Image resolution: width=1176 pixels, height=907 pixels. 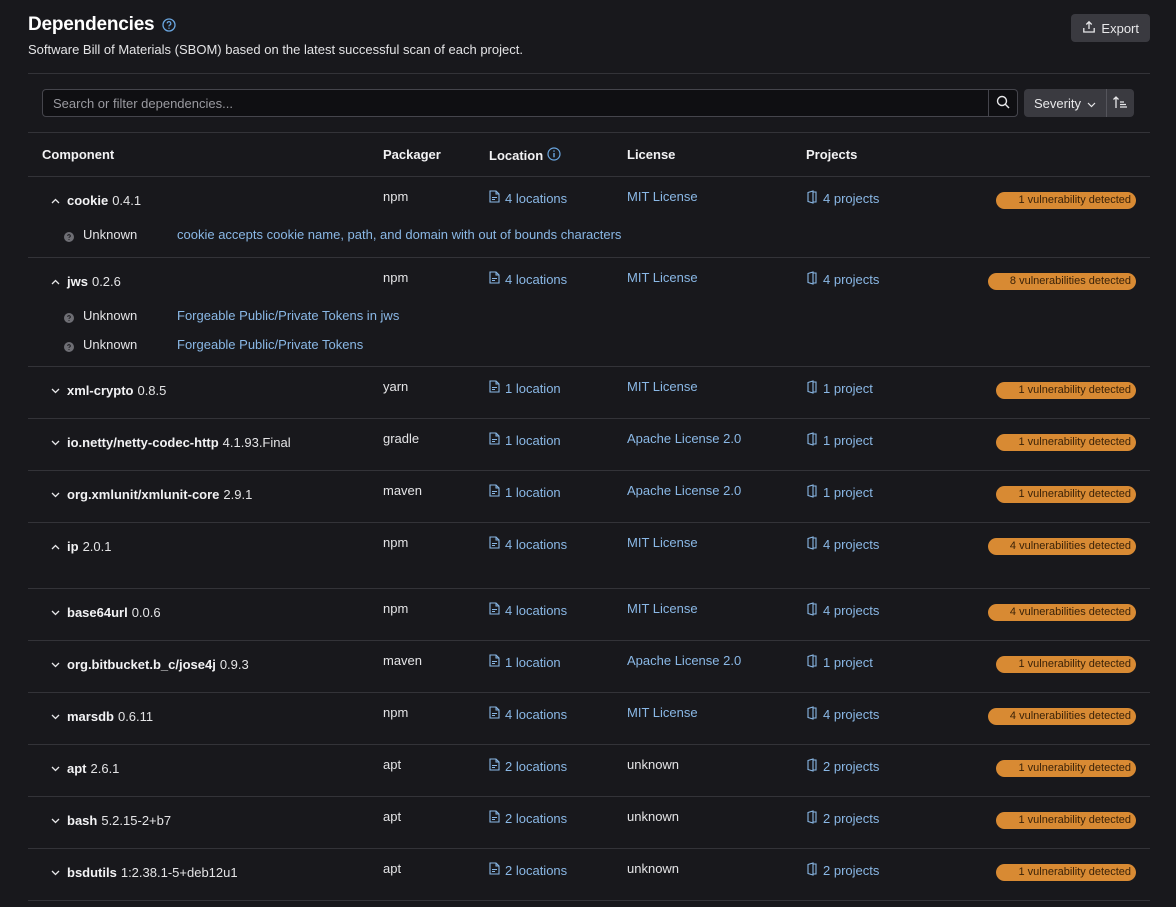 What do you see at coordinates (412, 154) in the screenshot?
I see `column-header-packager: Packager` at bounding box center [412, 154].